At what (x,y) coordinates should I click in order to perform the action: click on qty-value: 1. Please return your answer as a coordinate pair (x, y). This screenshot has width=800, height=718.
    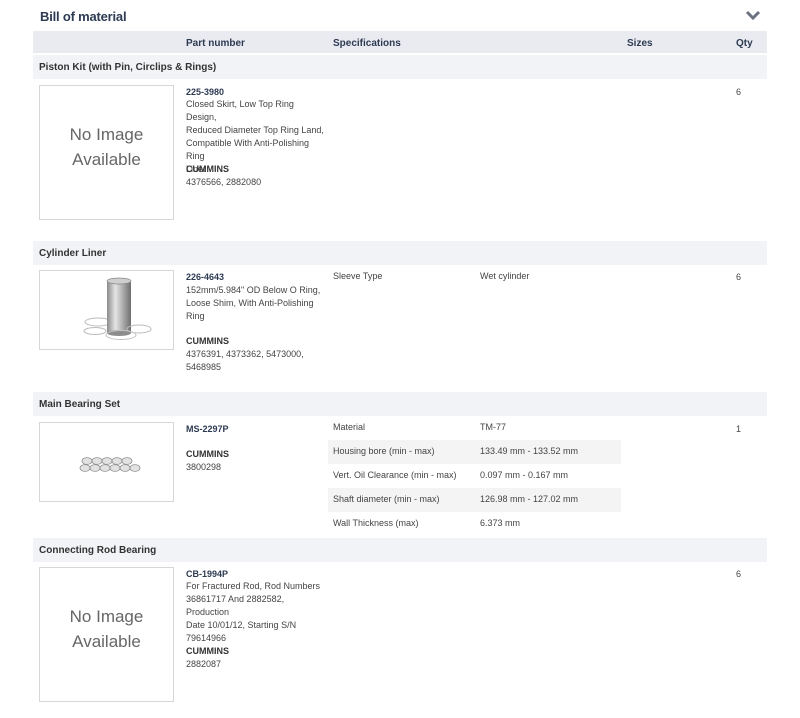
    Looking at the image, I should click on (739, 429).